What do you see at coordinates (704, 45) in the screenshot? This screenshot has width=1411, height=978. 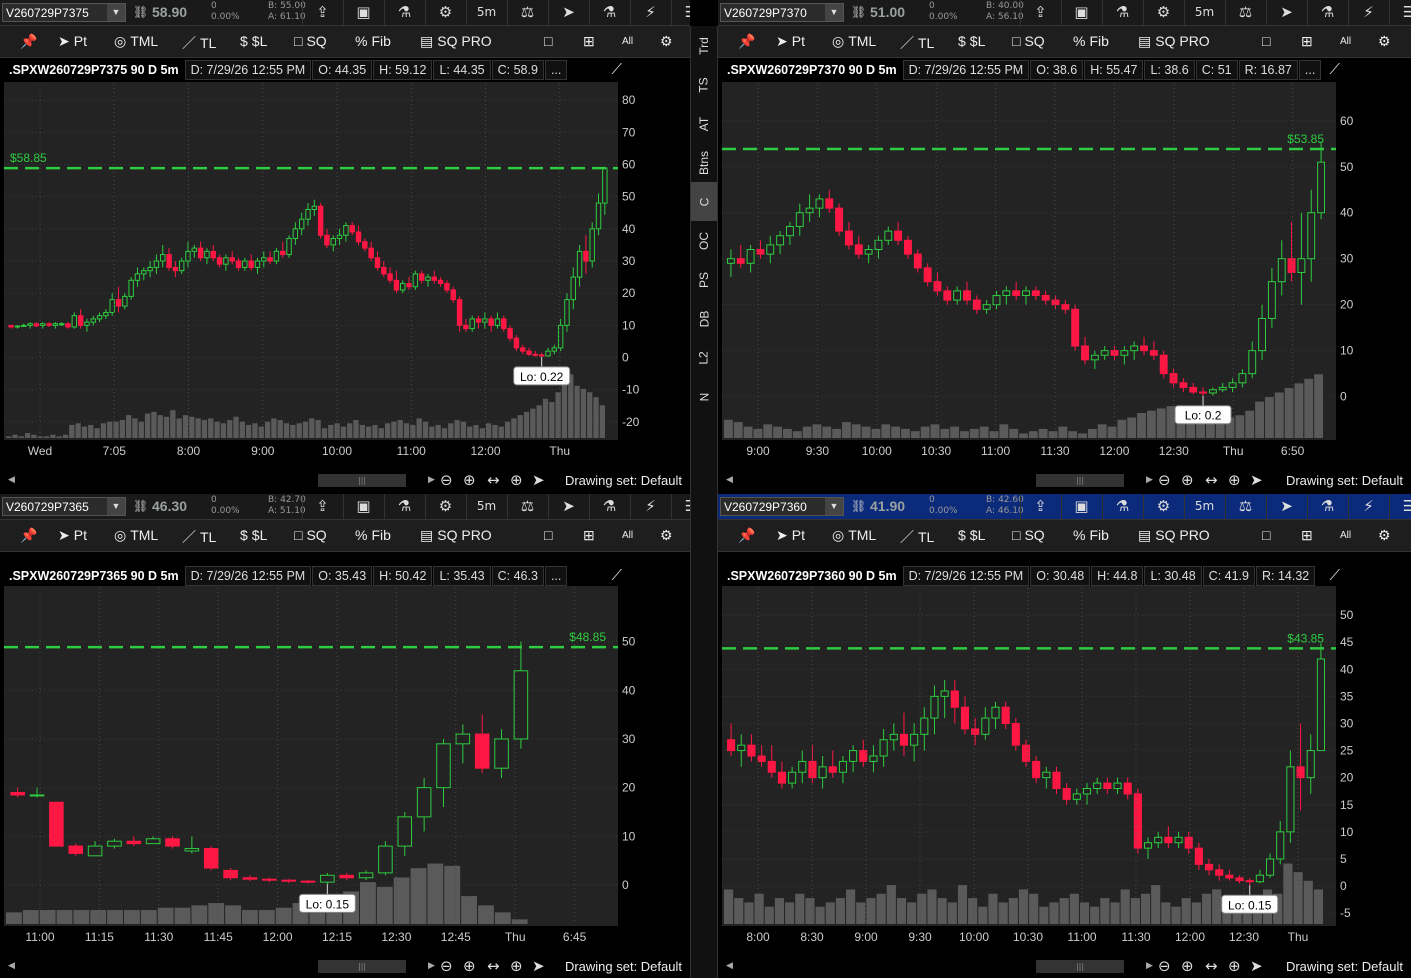 I see `side-tab-trd: Trd` at bounding box center [704, 45].